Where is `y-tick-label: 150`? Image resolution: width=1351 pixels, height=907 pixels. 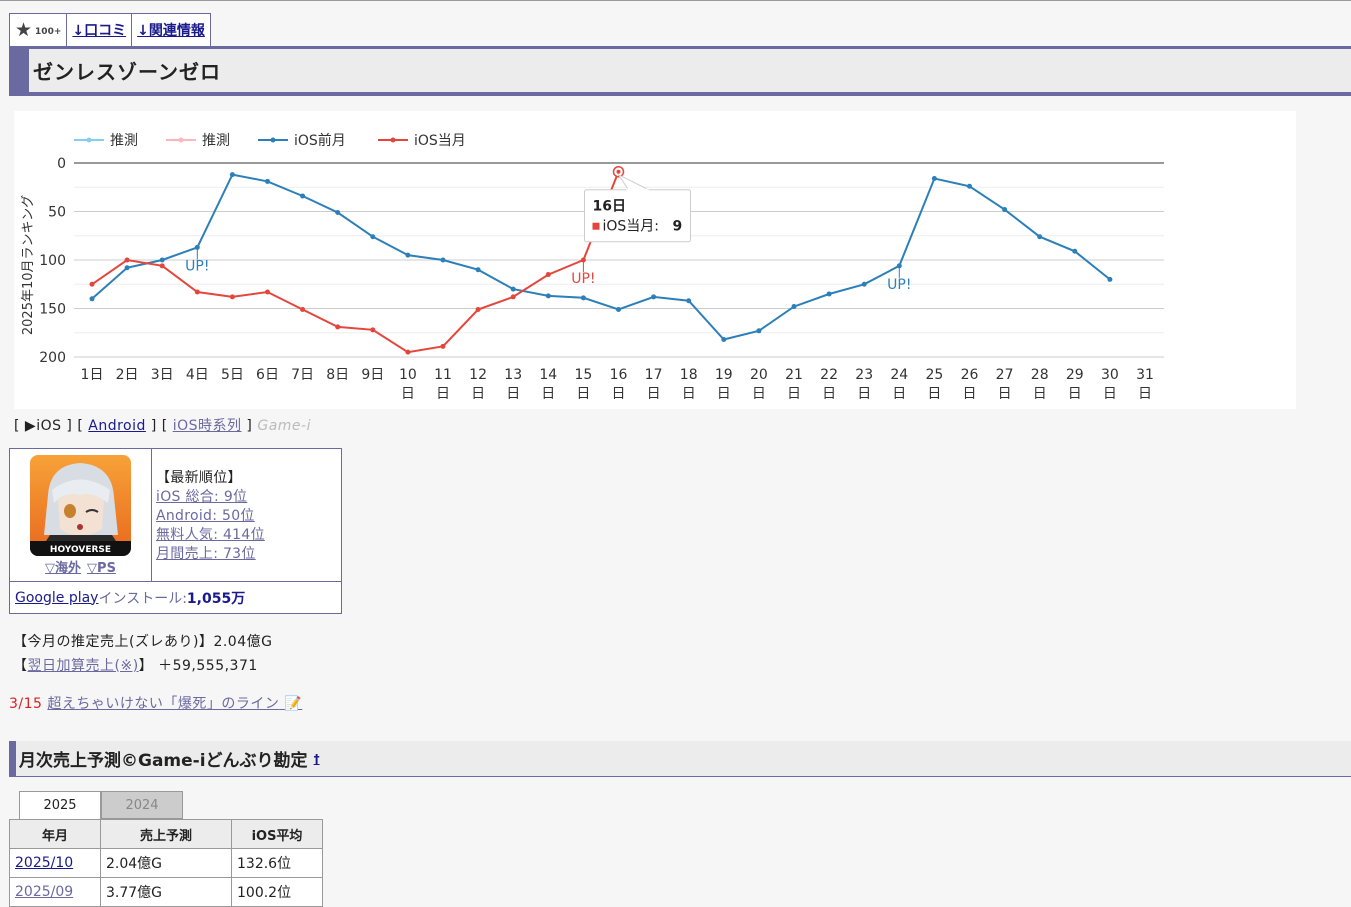
y-tick-label: 150 is located at coordinates (52, 310).